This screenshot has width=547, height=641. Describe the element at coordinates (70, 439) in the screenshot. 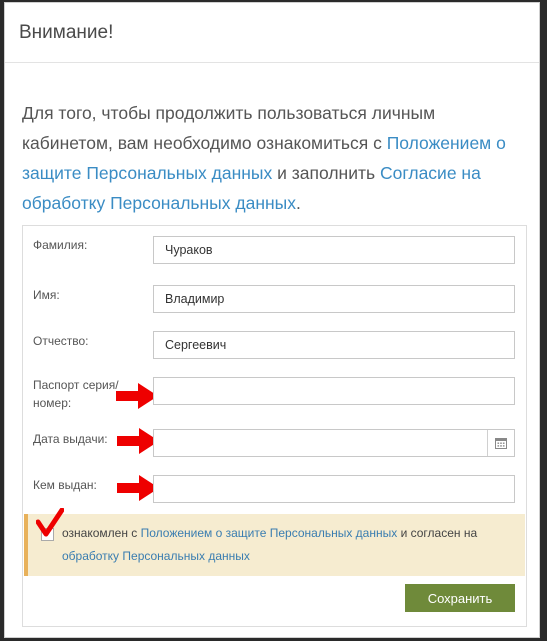

I see `issue-date-label: Дата выдачи:` at that location.